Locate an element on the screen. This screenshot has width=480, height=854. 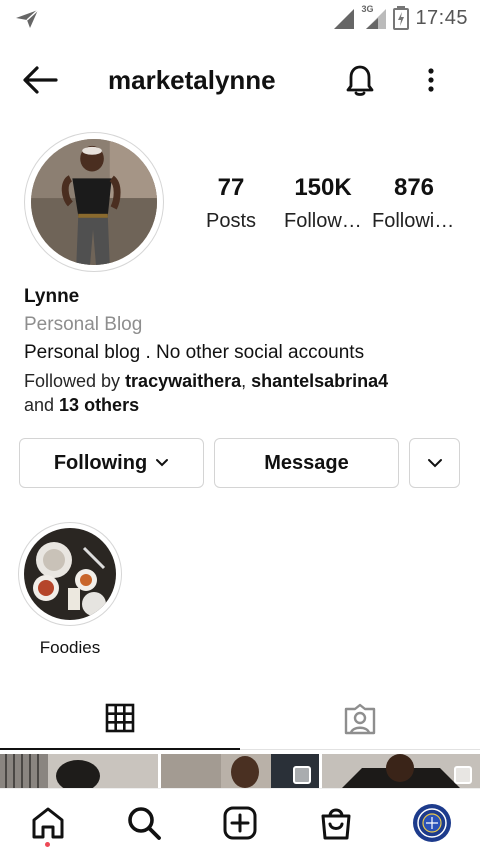
tab-posts-grid is located at coordinates (120, 719).